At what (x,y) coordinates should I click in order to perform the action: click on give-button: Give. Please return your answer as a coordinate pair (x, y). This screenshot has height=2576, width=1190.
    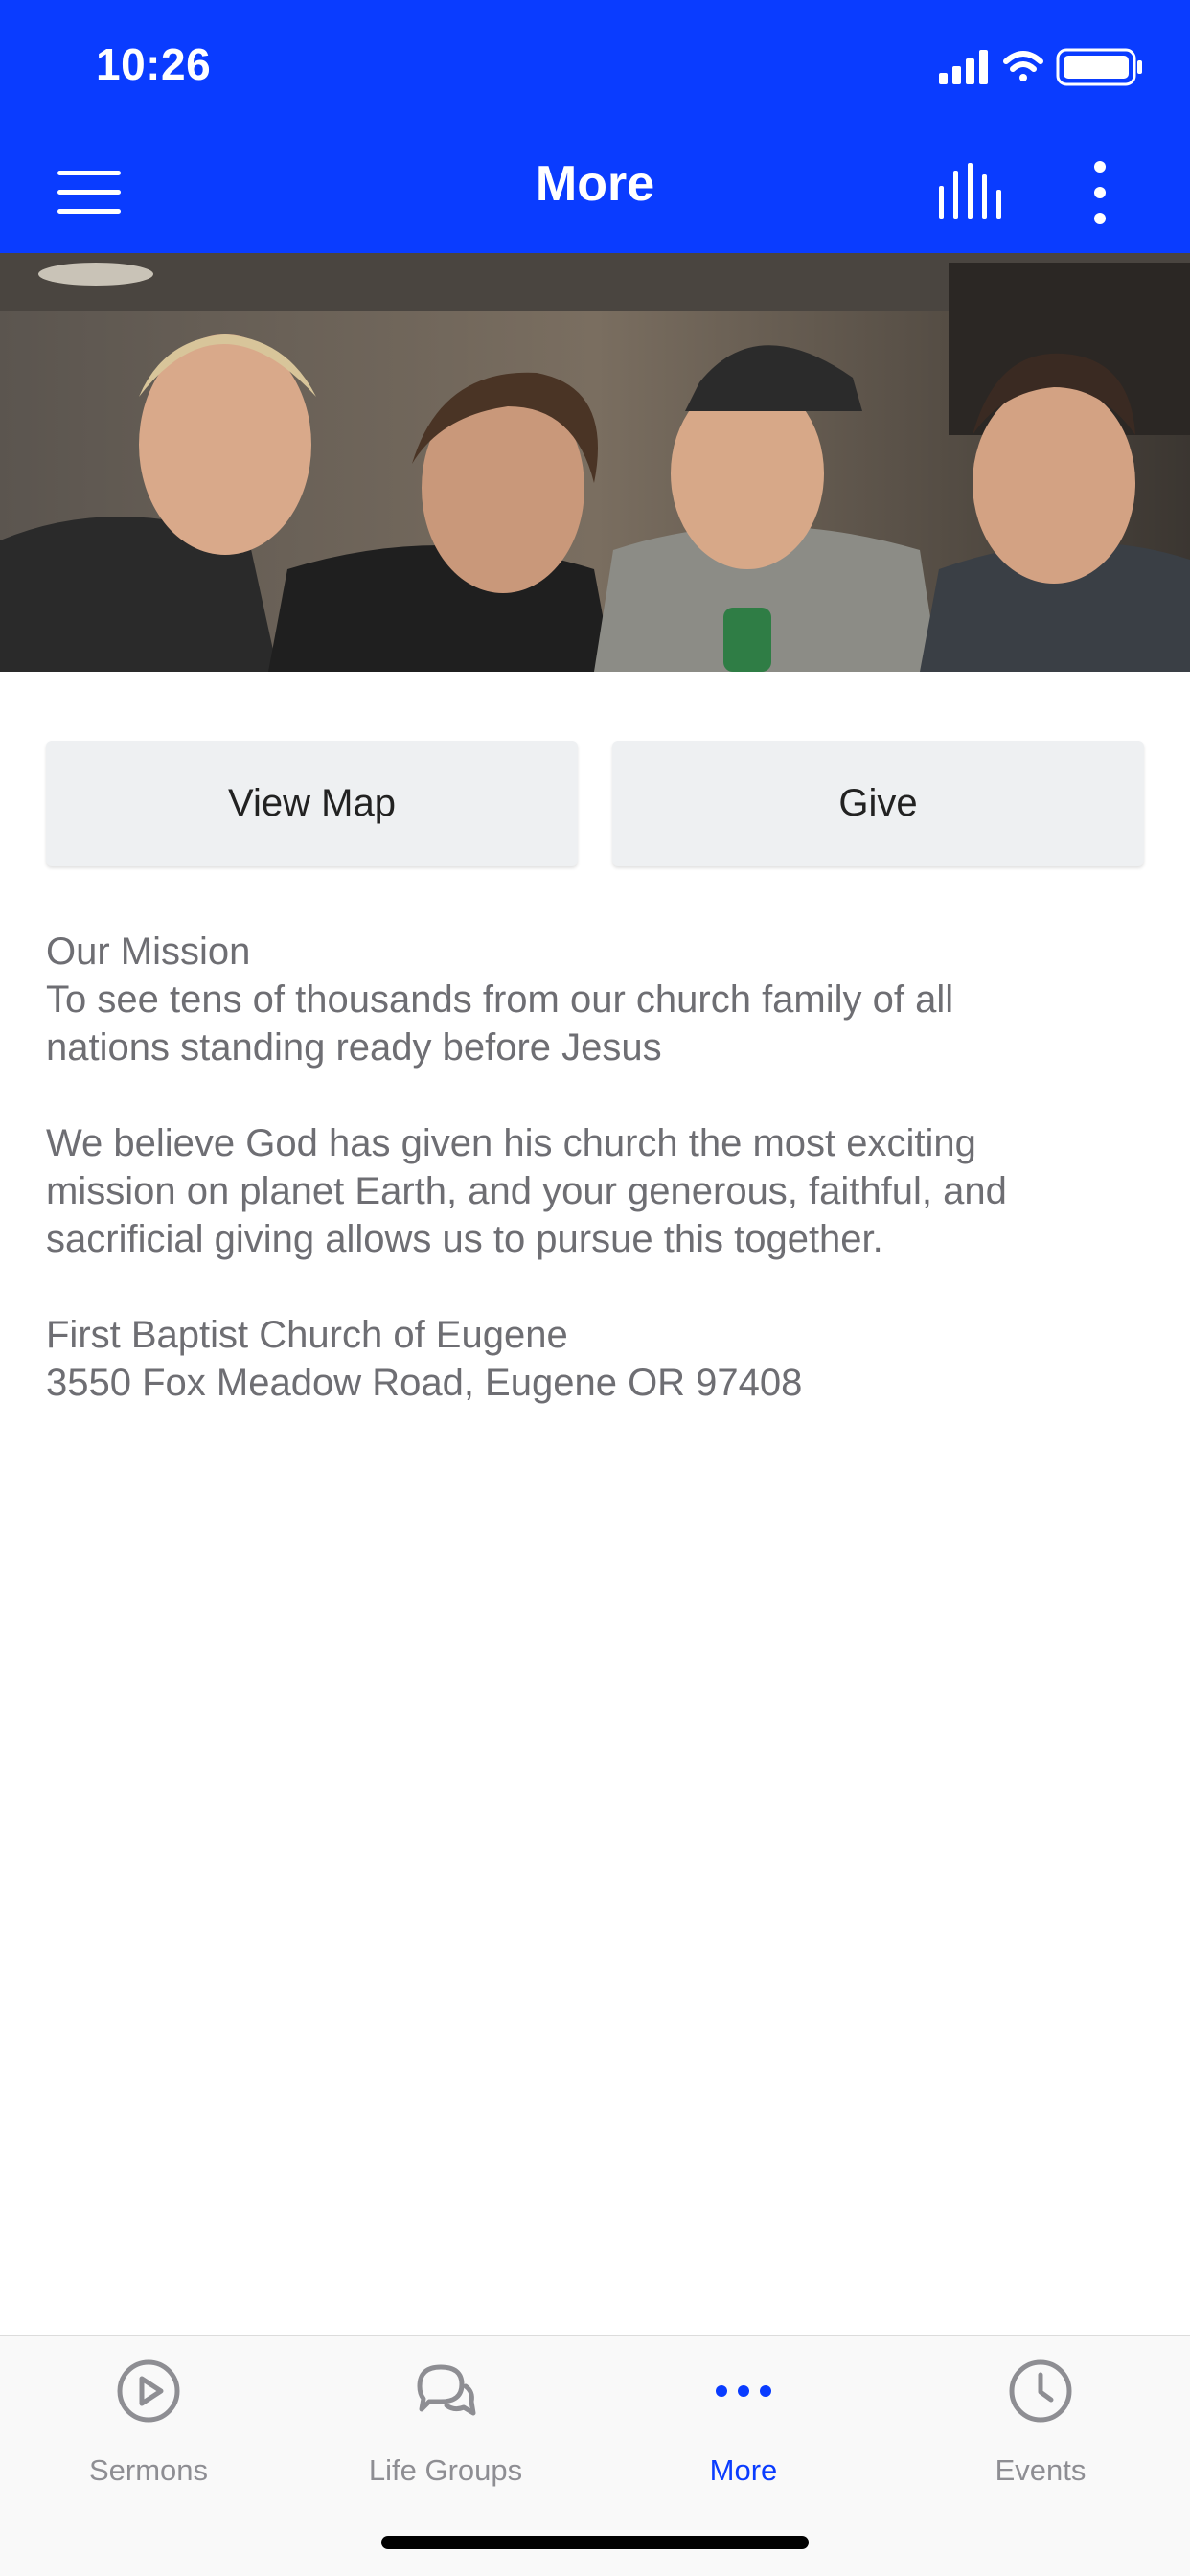
    Looking at the image, I should click on (878, 803).